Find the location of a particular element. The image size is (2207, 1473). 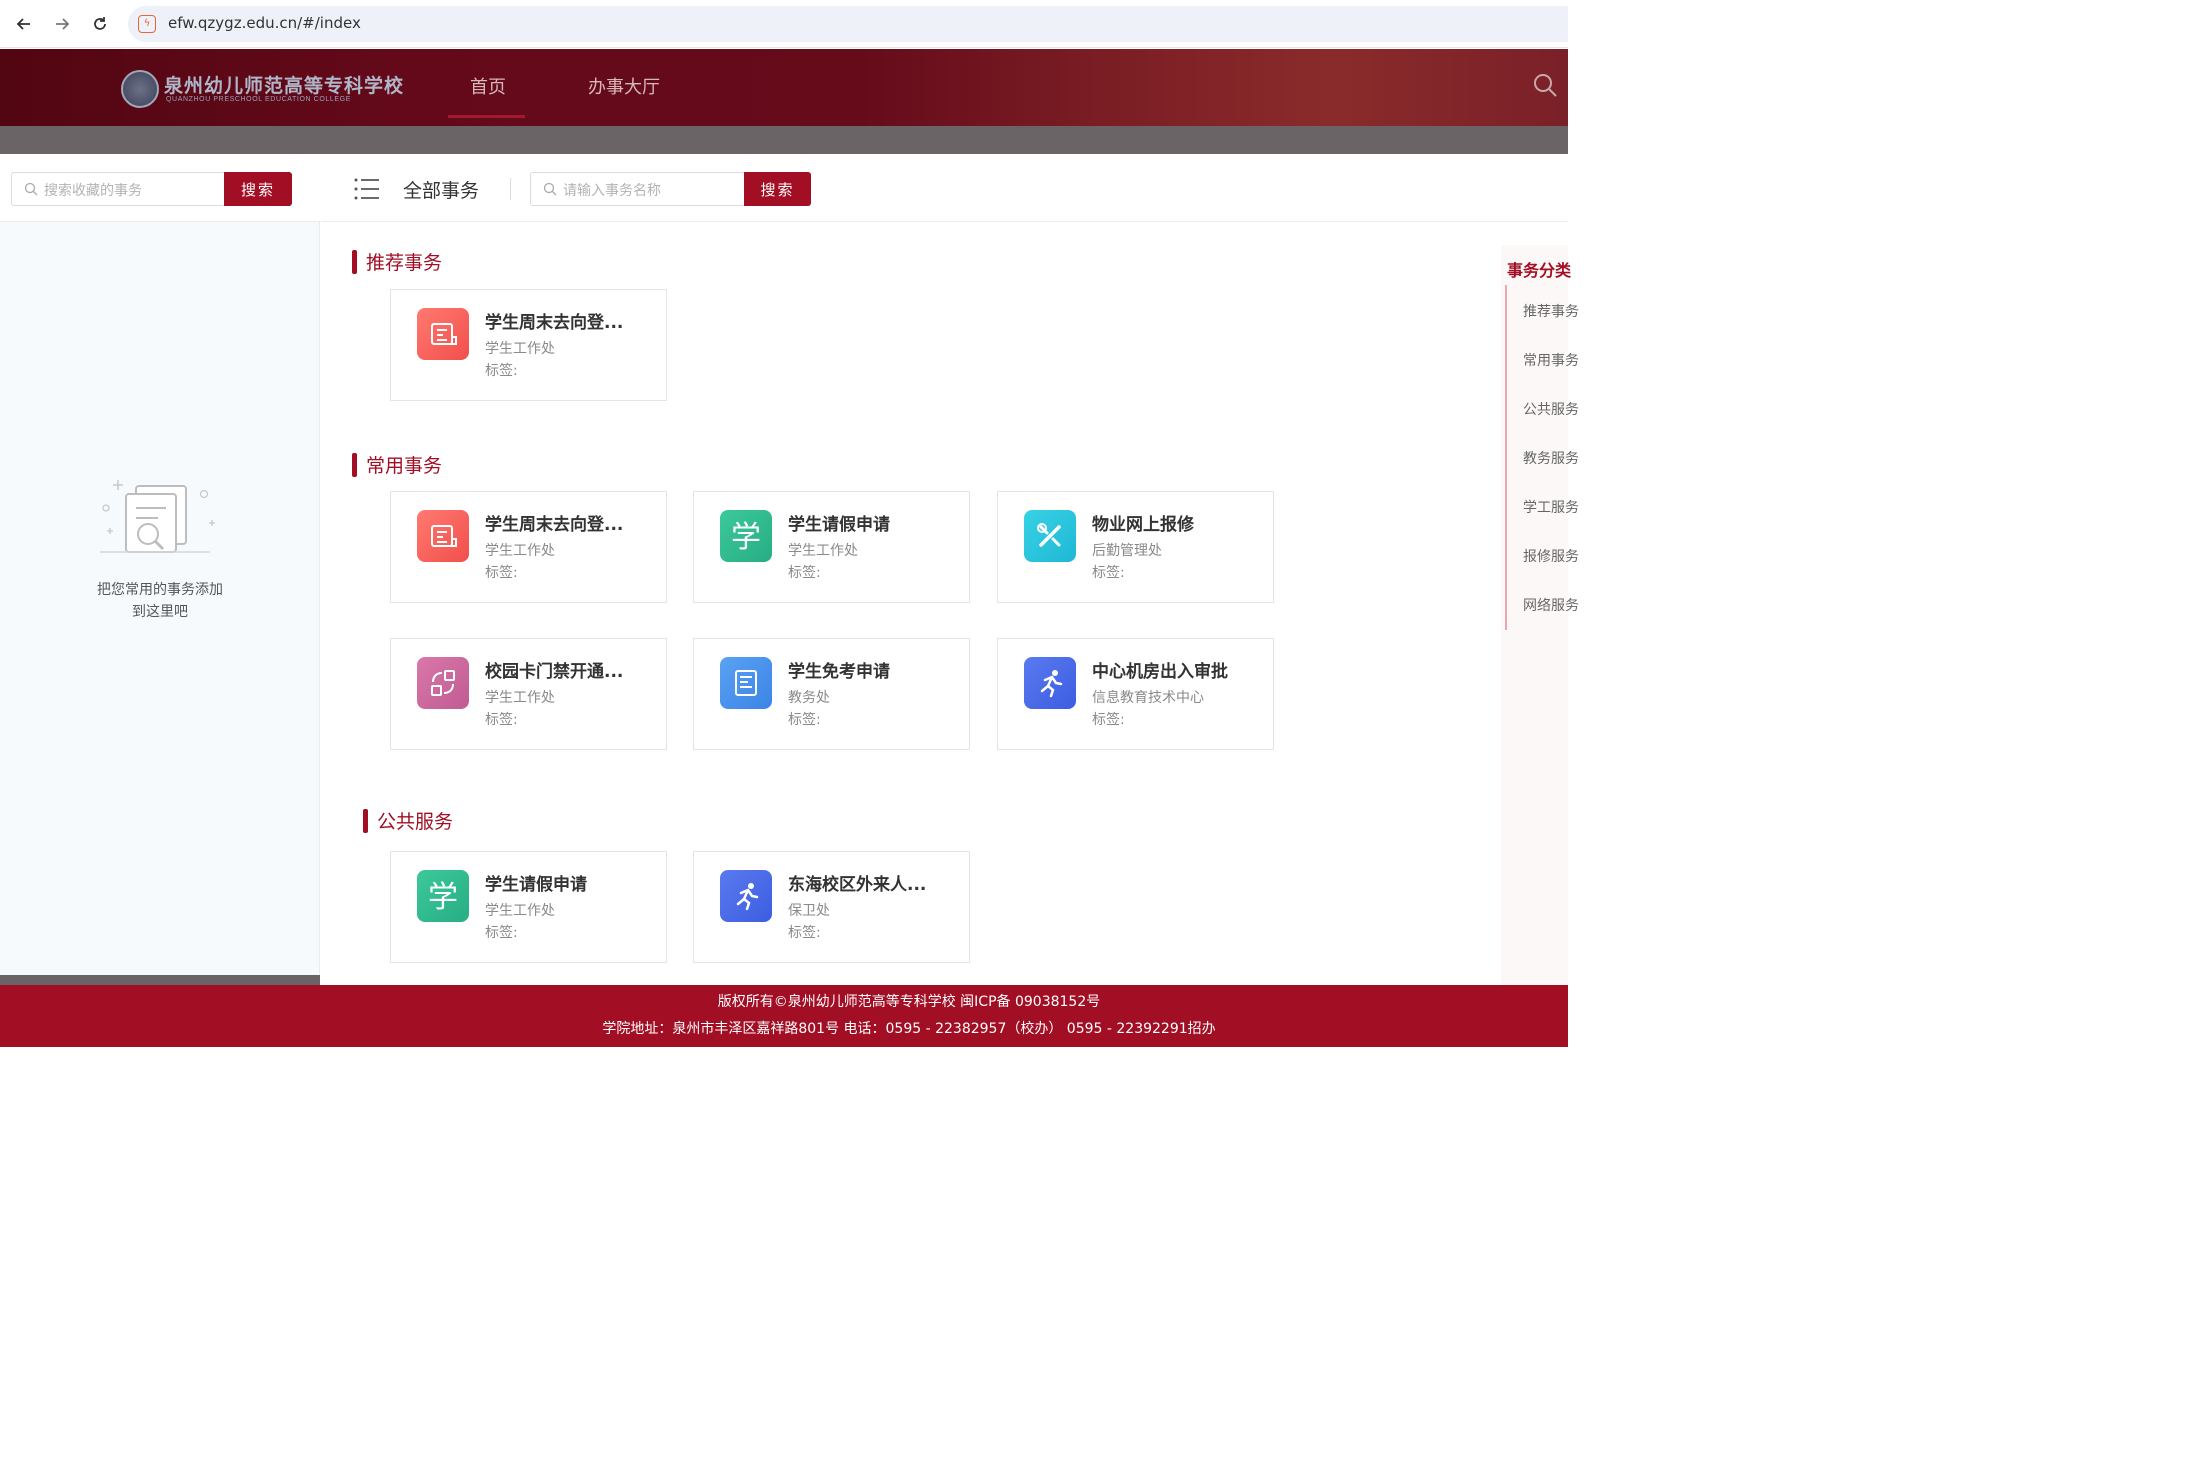

left-panel-bottom-band is located at coordinates (160, 980).